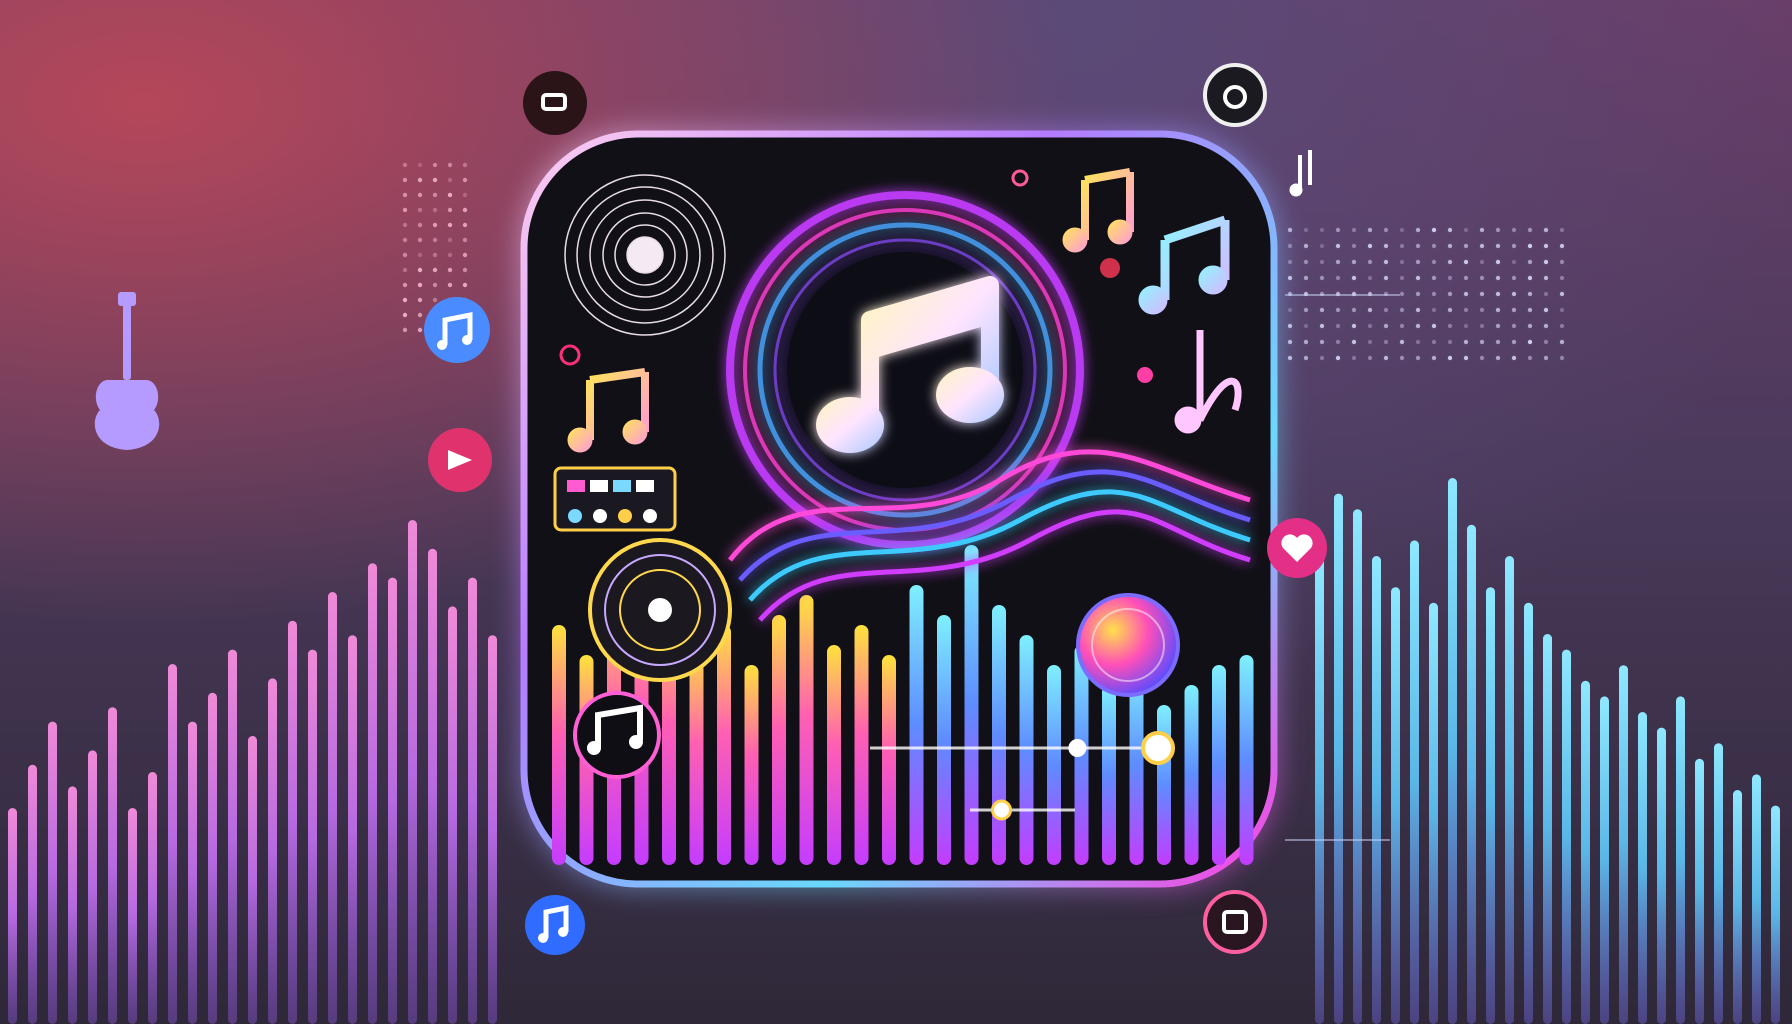 The width and height of the screenshot is (1792, 1024). Describe the element at coordinates (1297, 548) in the screenshot. I see `heart-icon-button` at that location.